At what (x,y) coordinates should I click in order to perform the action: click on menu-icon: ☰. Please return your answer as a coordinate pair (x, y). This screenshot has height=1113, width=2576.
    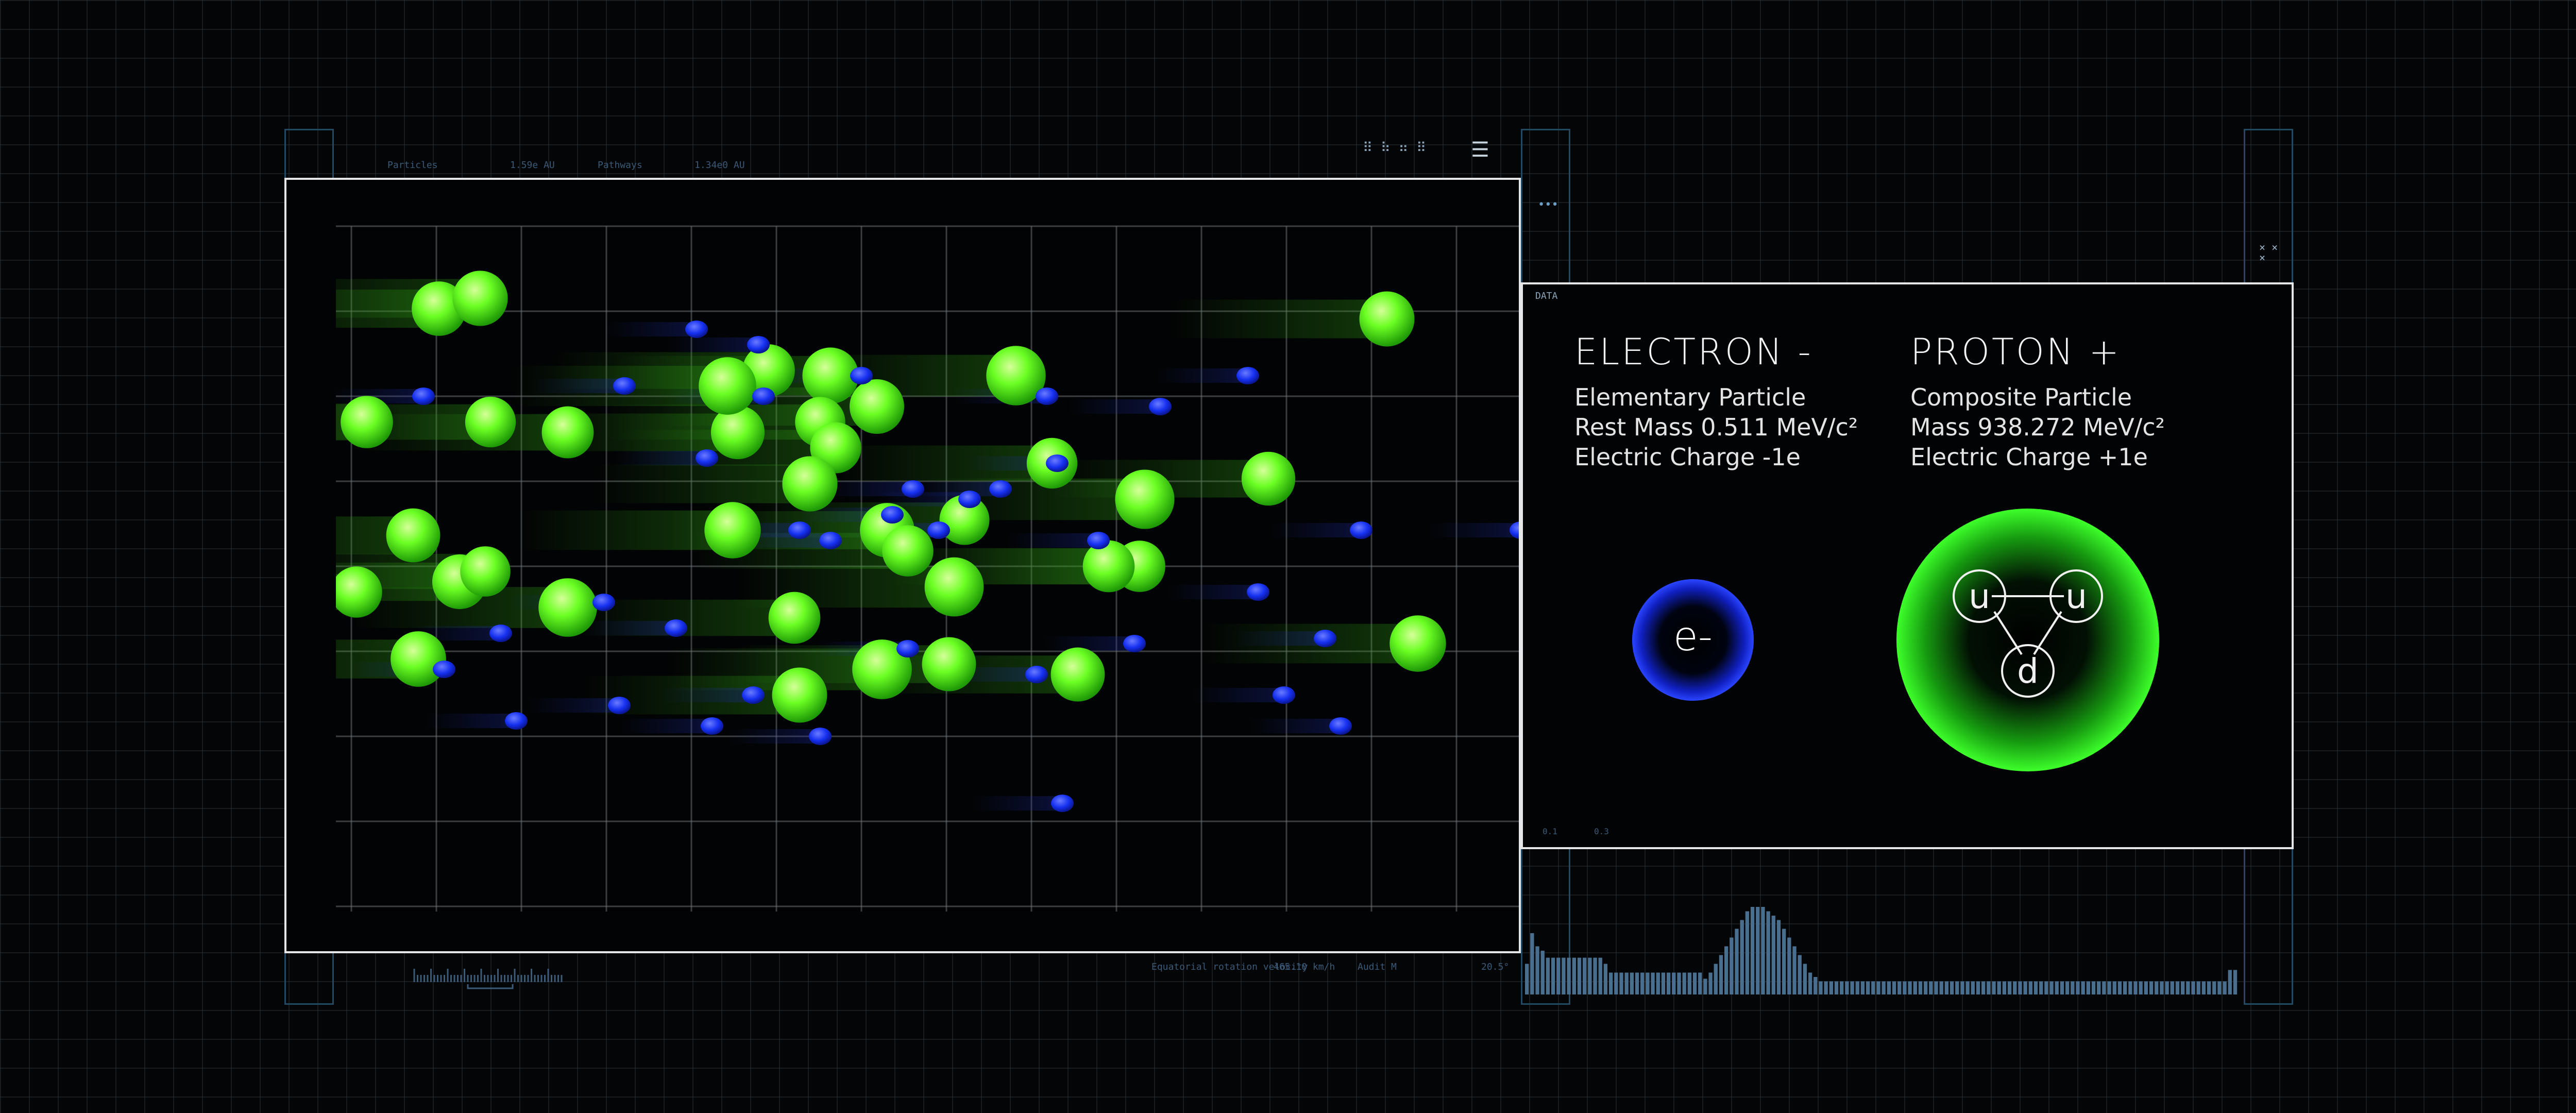
    Looking at the image, I should click on (1480, 150).